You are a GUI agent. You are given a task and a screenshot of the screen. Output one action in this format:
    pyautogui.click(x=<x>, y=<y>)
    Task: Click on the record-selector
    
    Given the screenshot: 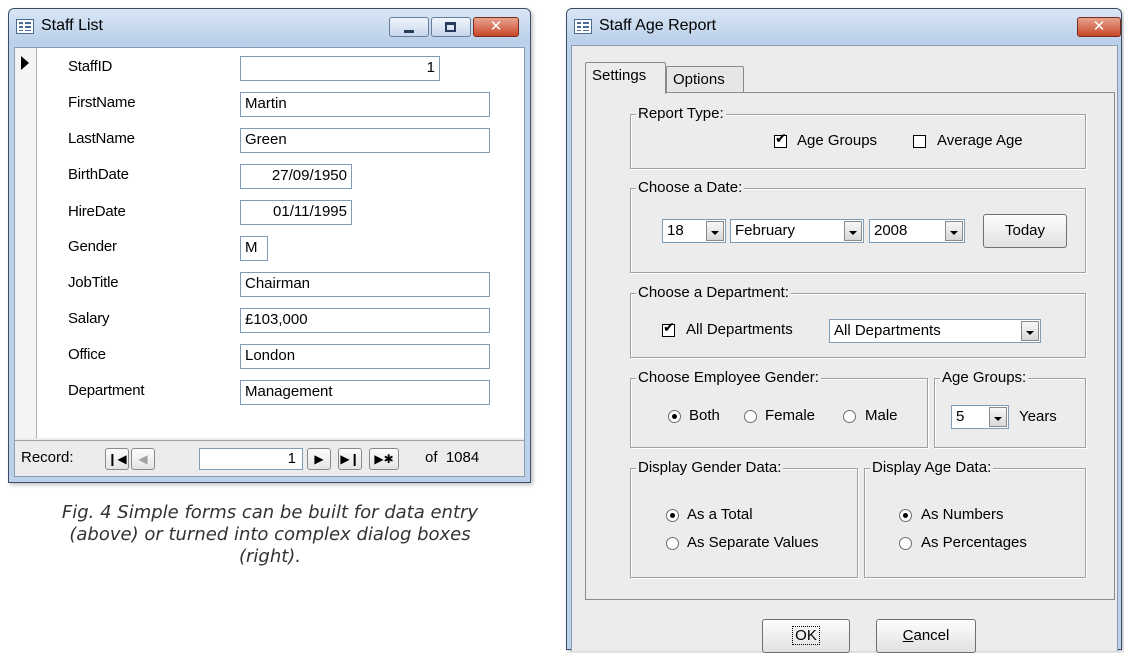 What is the action you would take?
    pyautogui.click(x=26, y=243)
    